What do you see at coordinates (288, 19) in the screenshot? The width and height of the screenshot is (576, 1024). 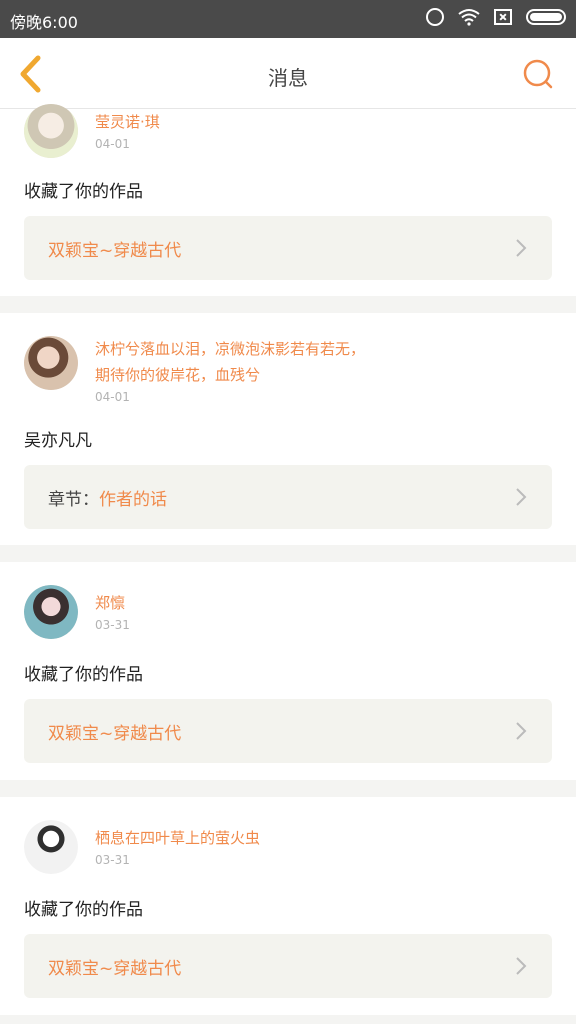 I see `status-bar: 傍晚6:00` at bounding box center [288, 19].